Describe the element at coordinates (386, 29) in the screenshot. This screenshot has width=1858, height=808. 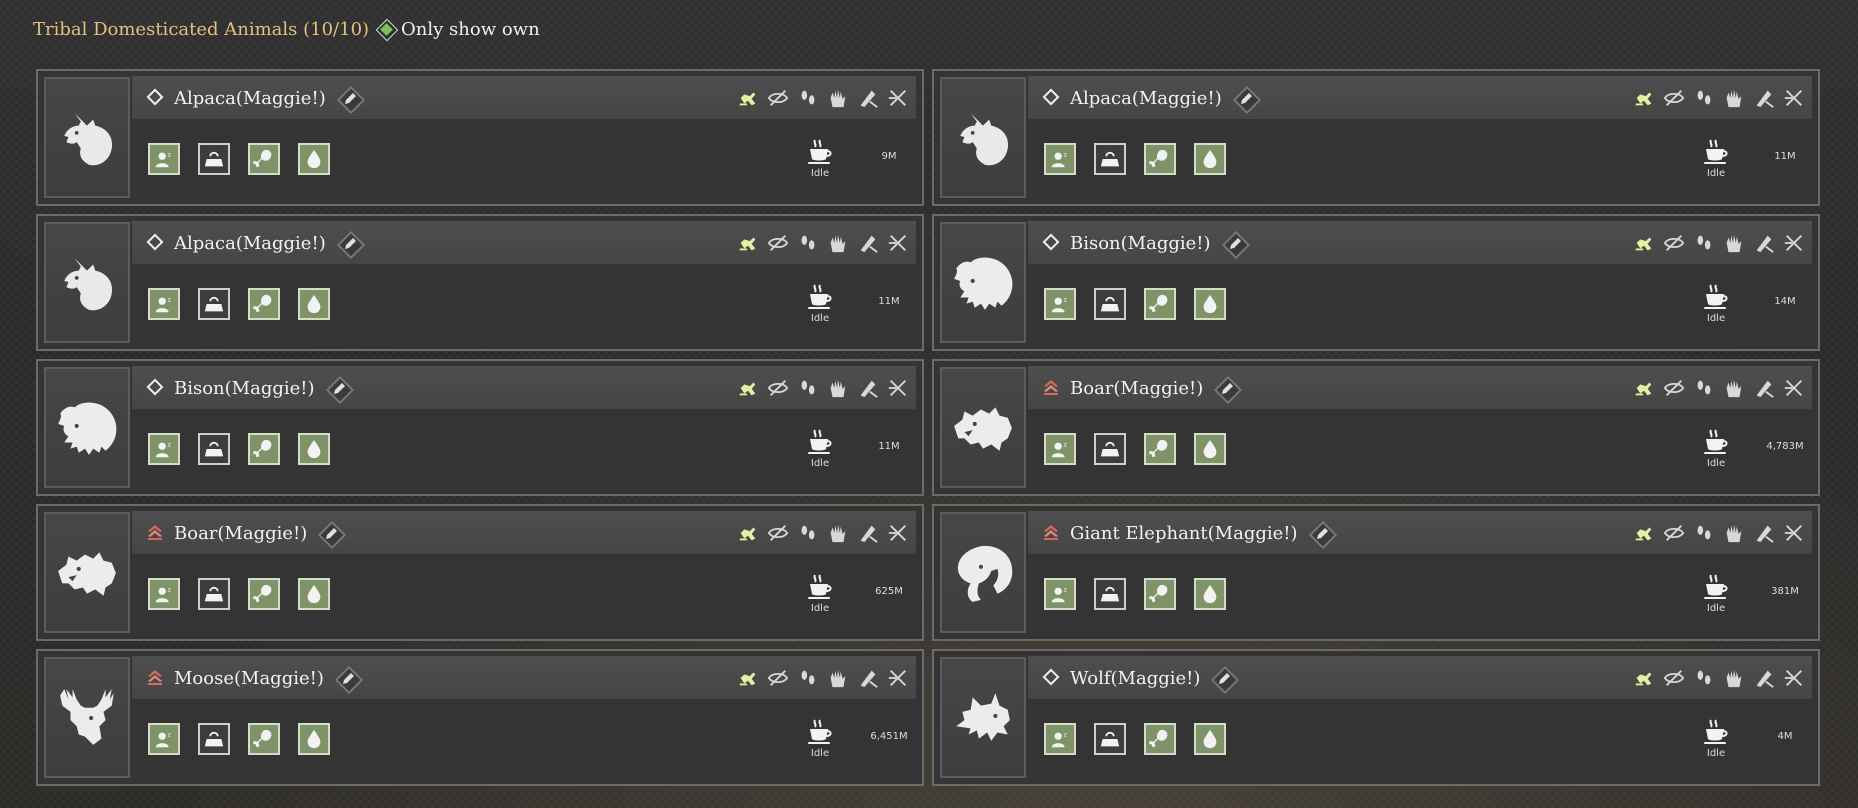
I see `only-show-own-checkbox` at that location.